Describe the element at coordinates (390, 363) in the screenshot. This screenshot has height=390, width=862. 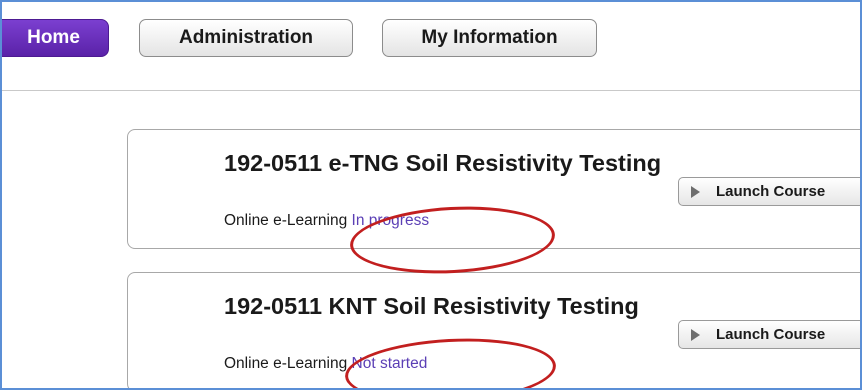
I see `course-status-link: Not started` at that location.